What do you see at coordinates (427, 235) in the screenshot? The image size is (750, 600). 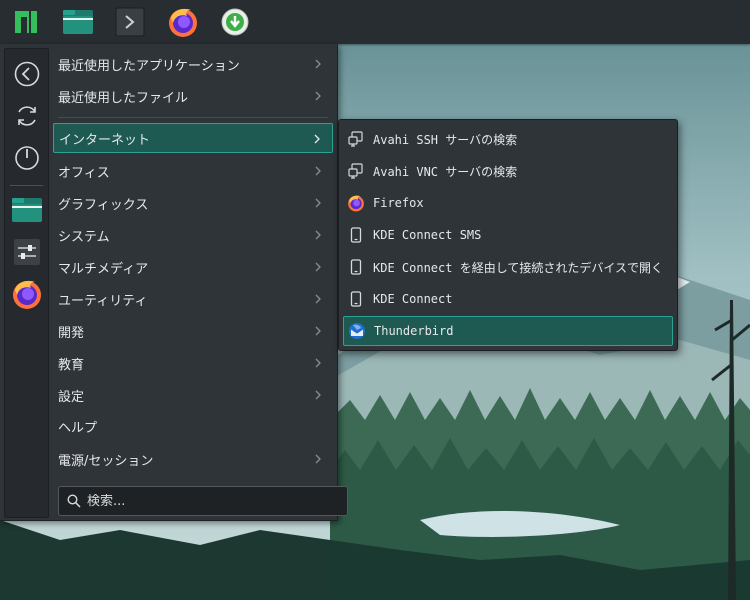 I see `submenu-item-label: KDE Connect SMS` at bounding box center [427, 235].